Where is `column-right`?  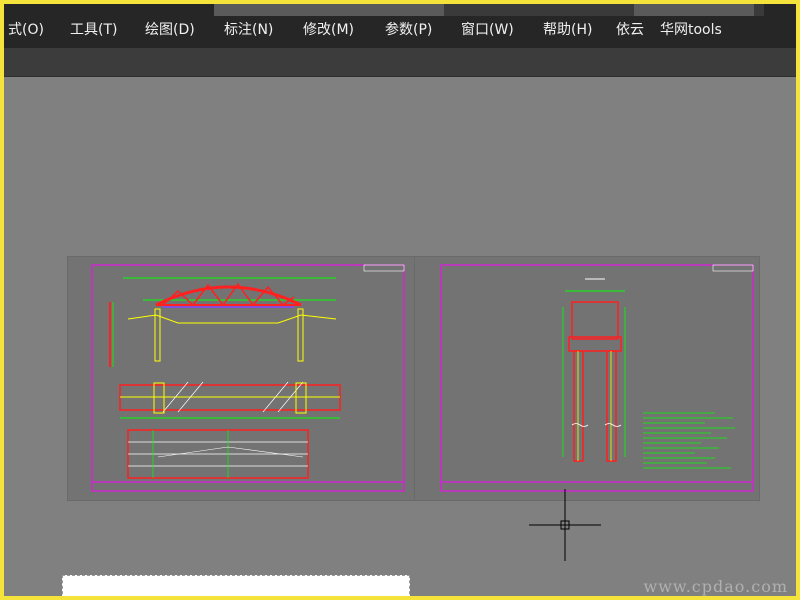 column-right is located at coordinates (300, 335).